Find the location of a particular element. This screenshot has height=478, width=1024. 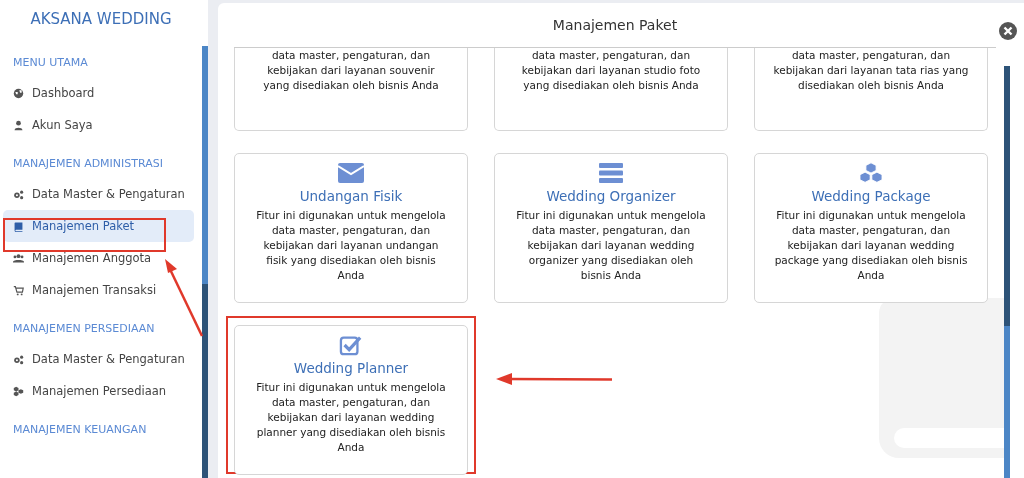

nav-item: Manajemen Paket is located at coordinates (98, 226).